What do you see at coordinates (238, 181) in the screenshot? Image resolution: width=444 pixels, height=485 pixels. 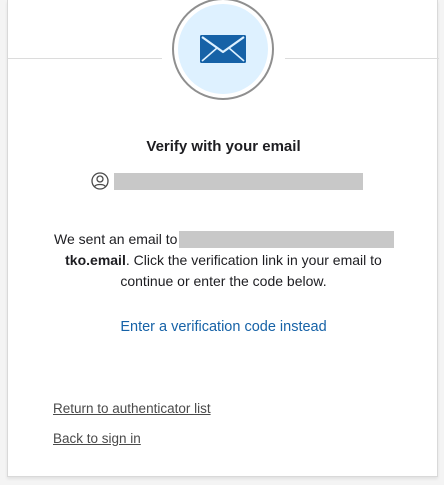 I see `identifier-redacted` at bounding box center [238, 181].